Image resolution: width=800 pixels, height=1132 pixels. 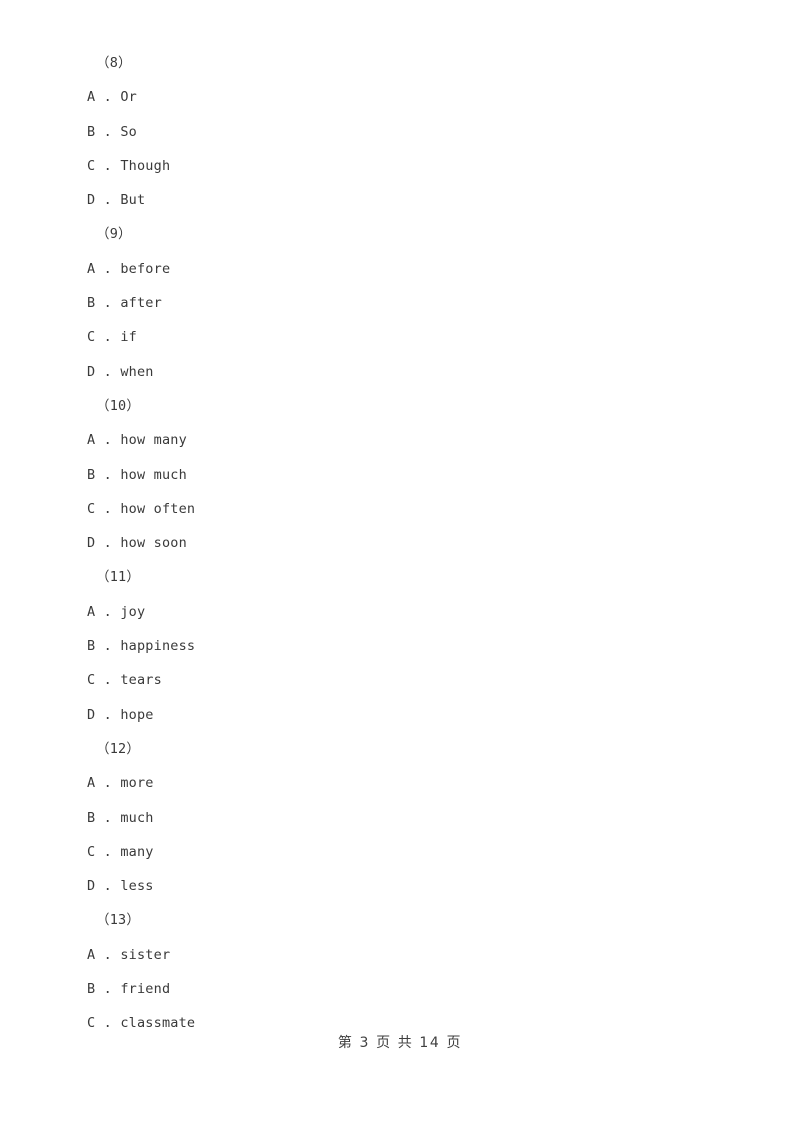 I want to click on option-text: friend, so click(x=145, y=989).